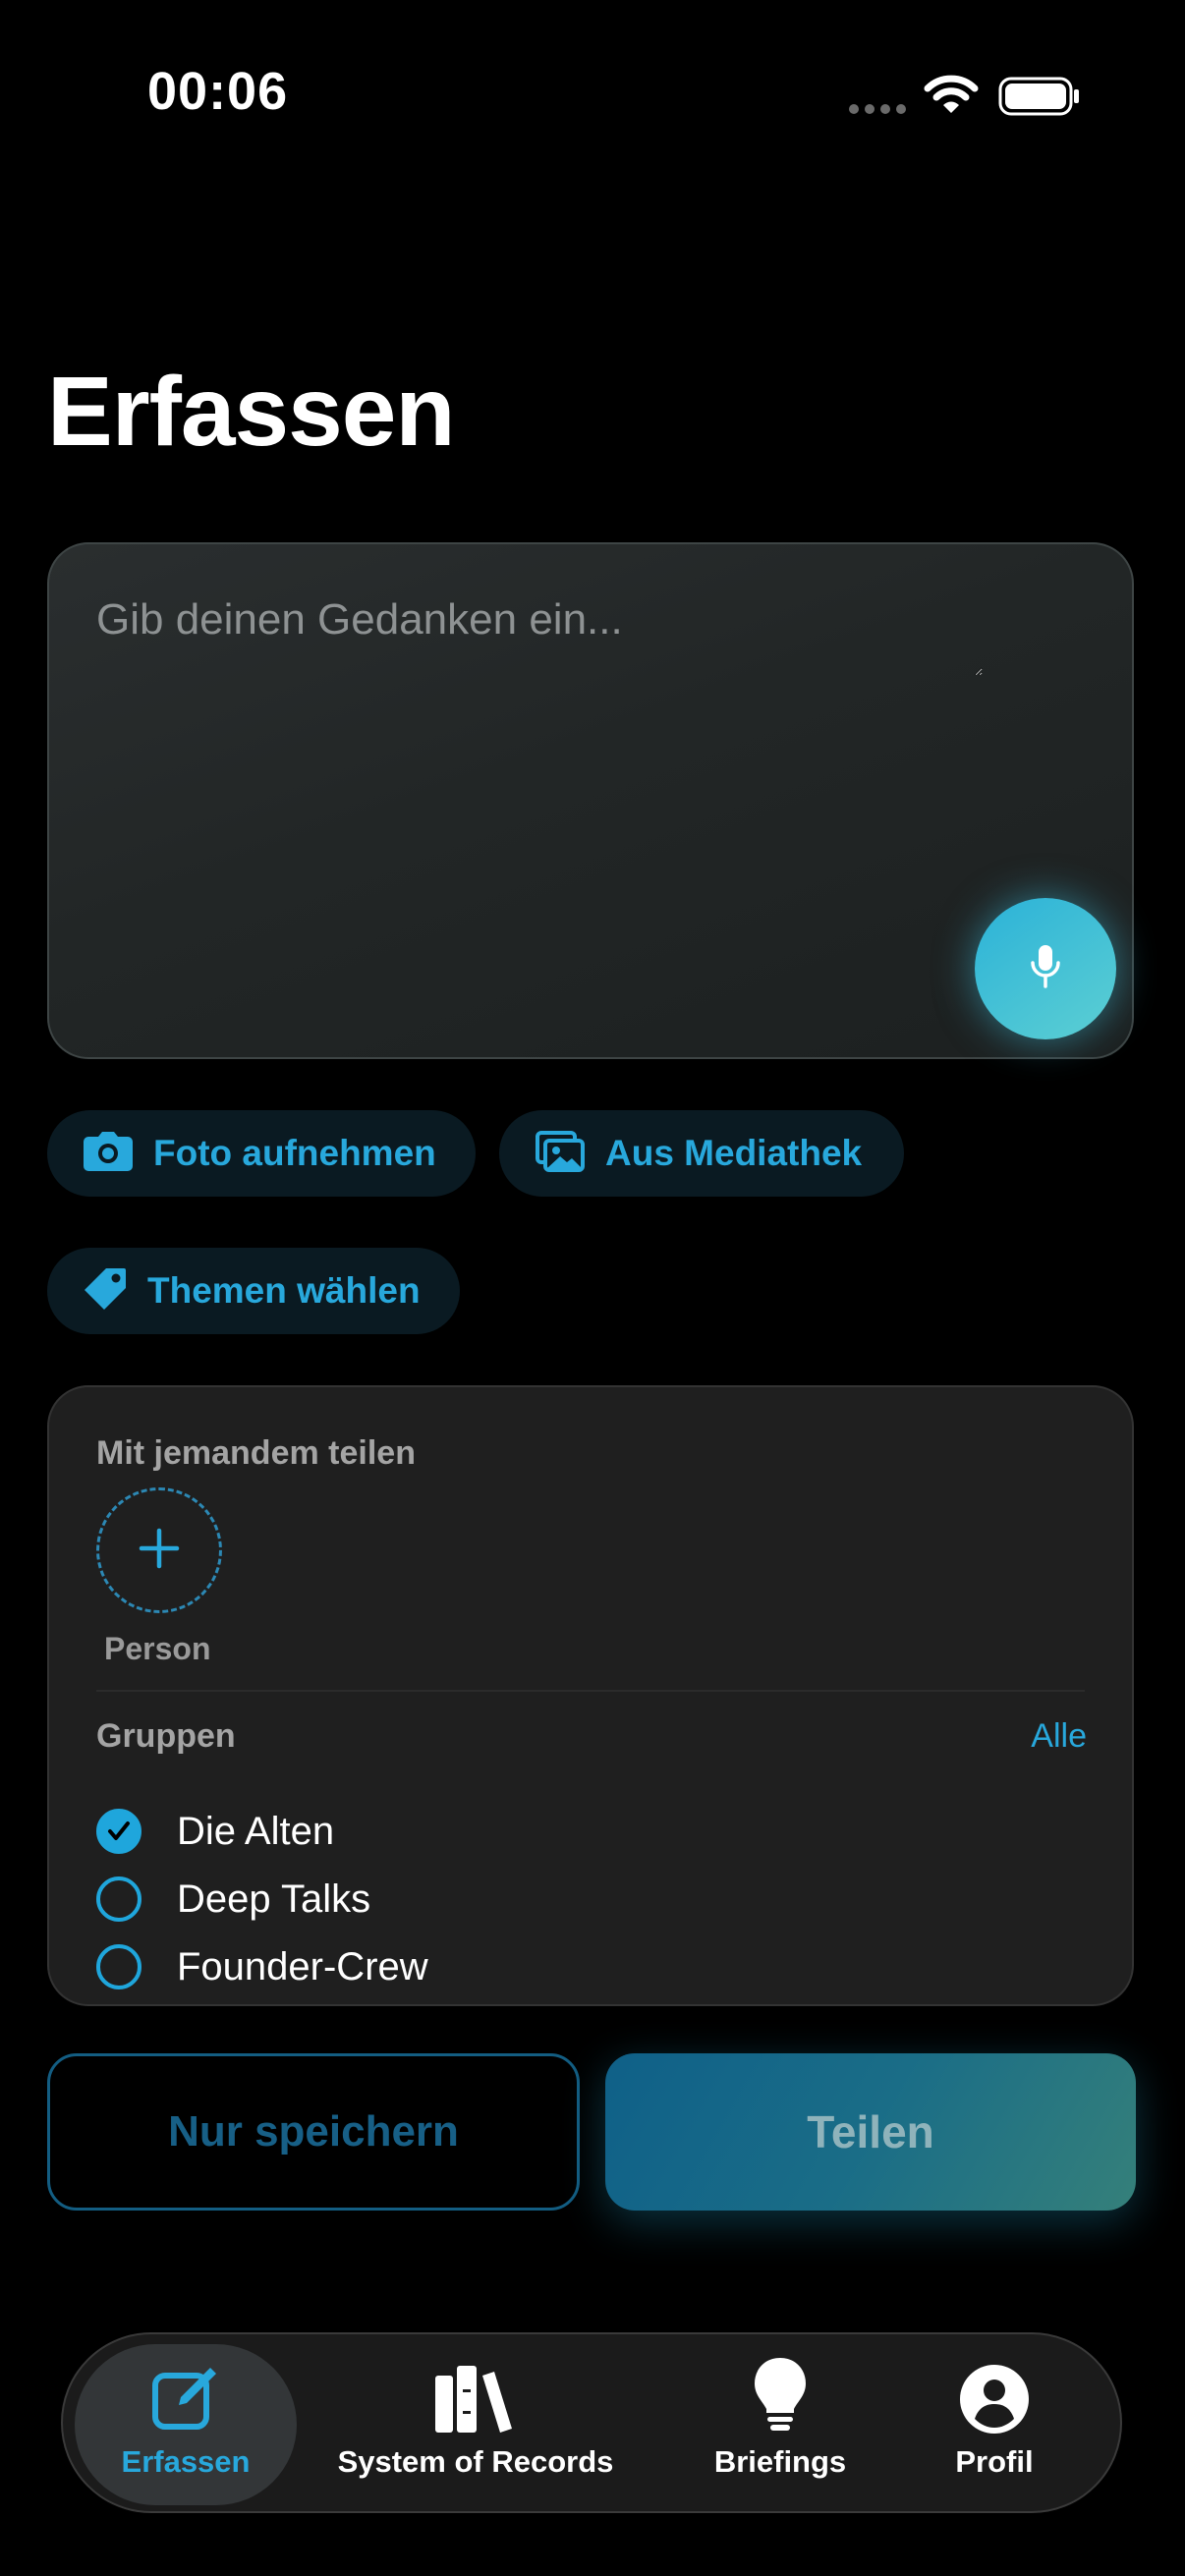 The image size is (1185, 2576). I want to click on tab-label: Erfassen, so click(186, 2461).